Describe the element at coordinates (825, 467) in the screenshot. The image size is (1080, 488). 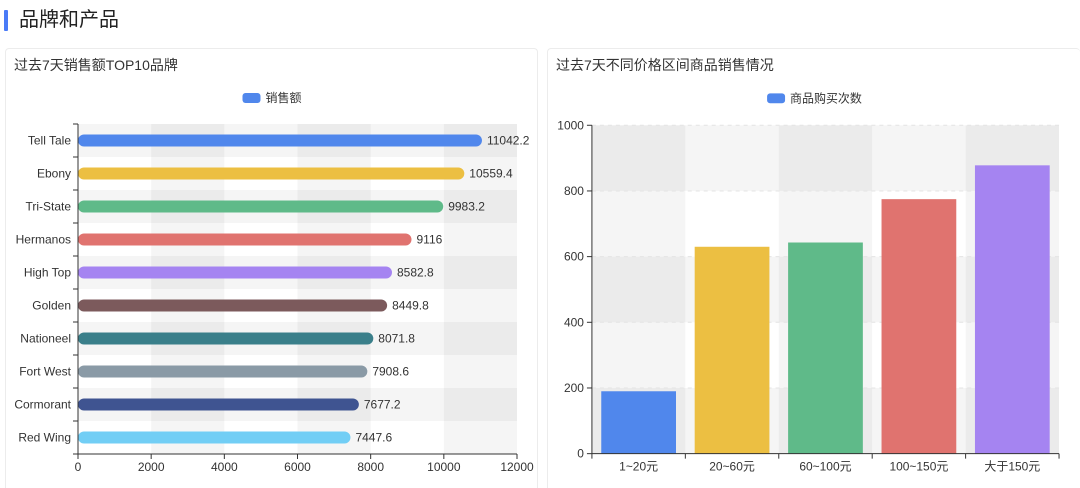
I see `price-category-label-3: 60~100元` at that location.